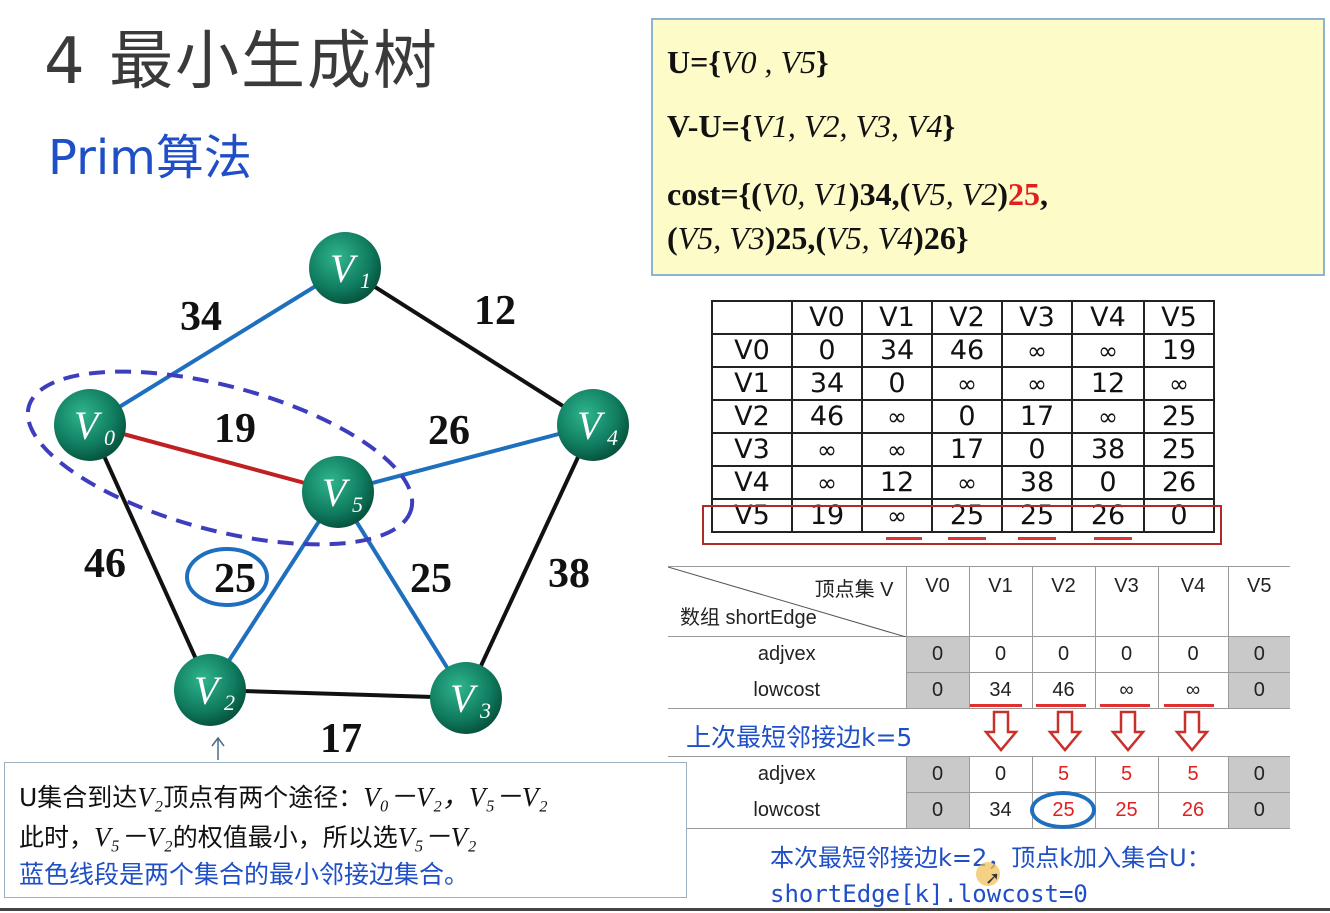 The height and width of the screenshot is (913, 1330). I want to click on underline-lowcost-v2, so click(1061, 705).